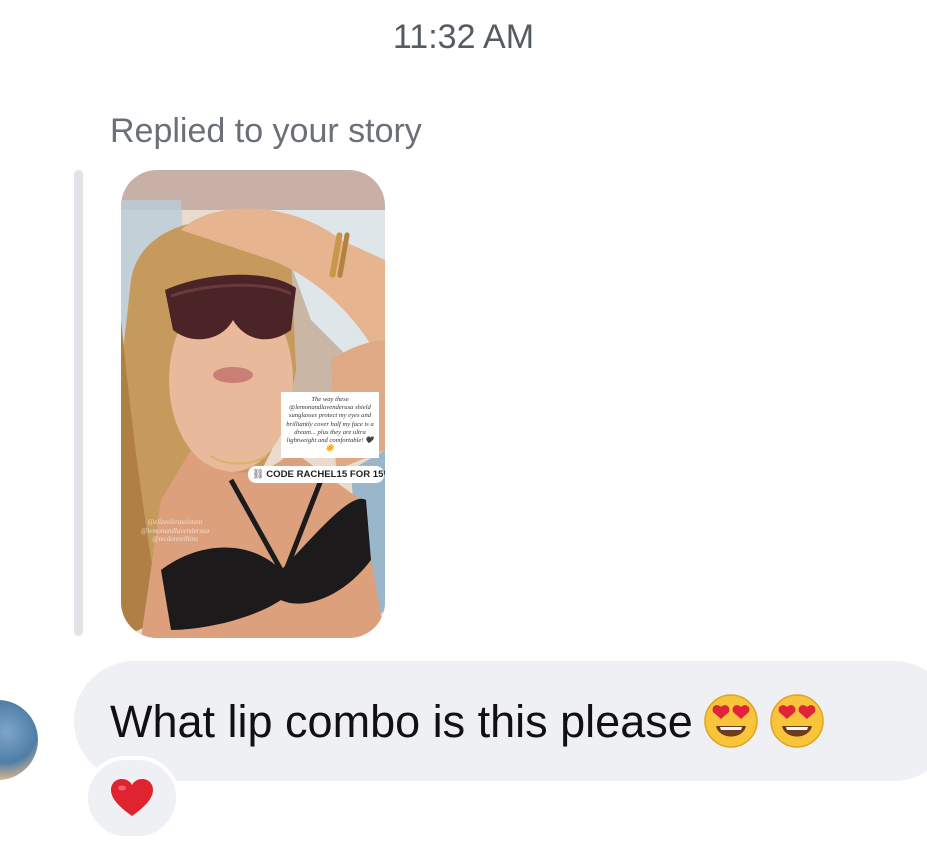 The image size is (927, 844). What do you see at coordinates (463, 37) in the screenshot?
I see `message-timestamp: 11:32 AM` at bounding box center [463, 37].